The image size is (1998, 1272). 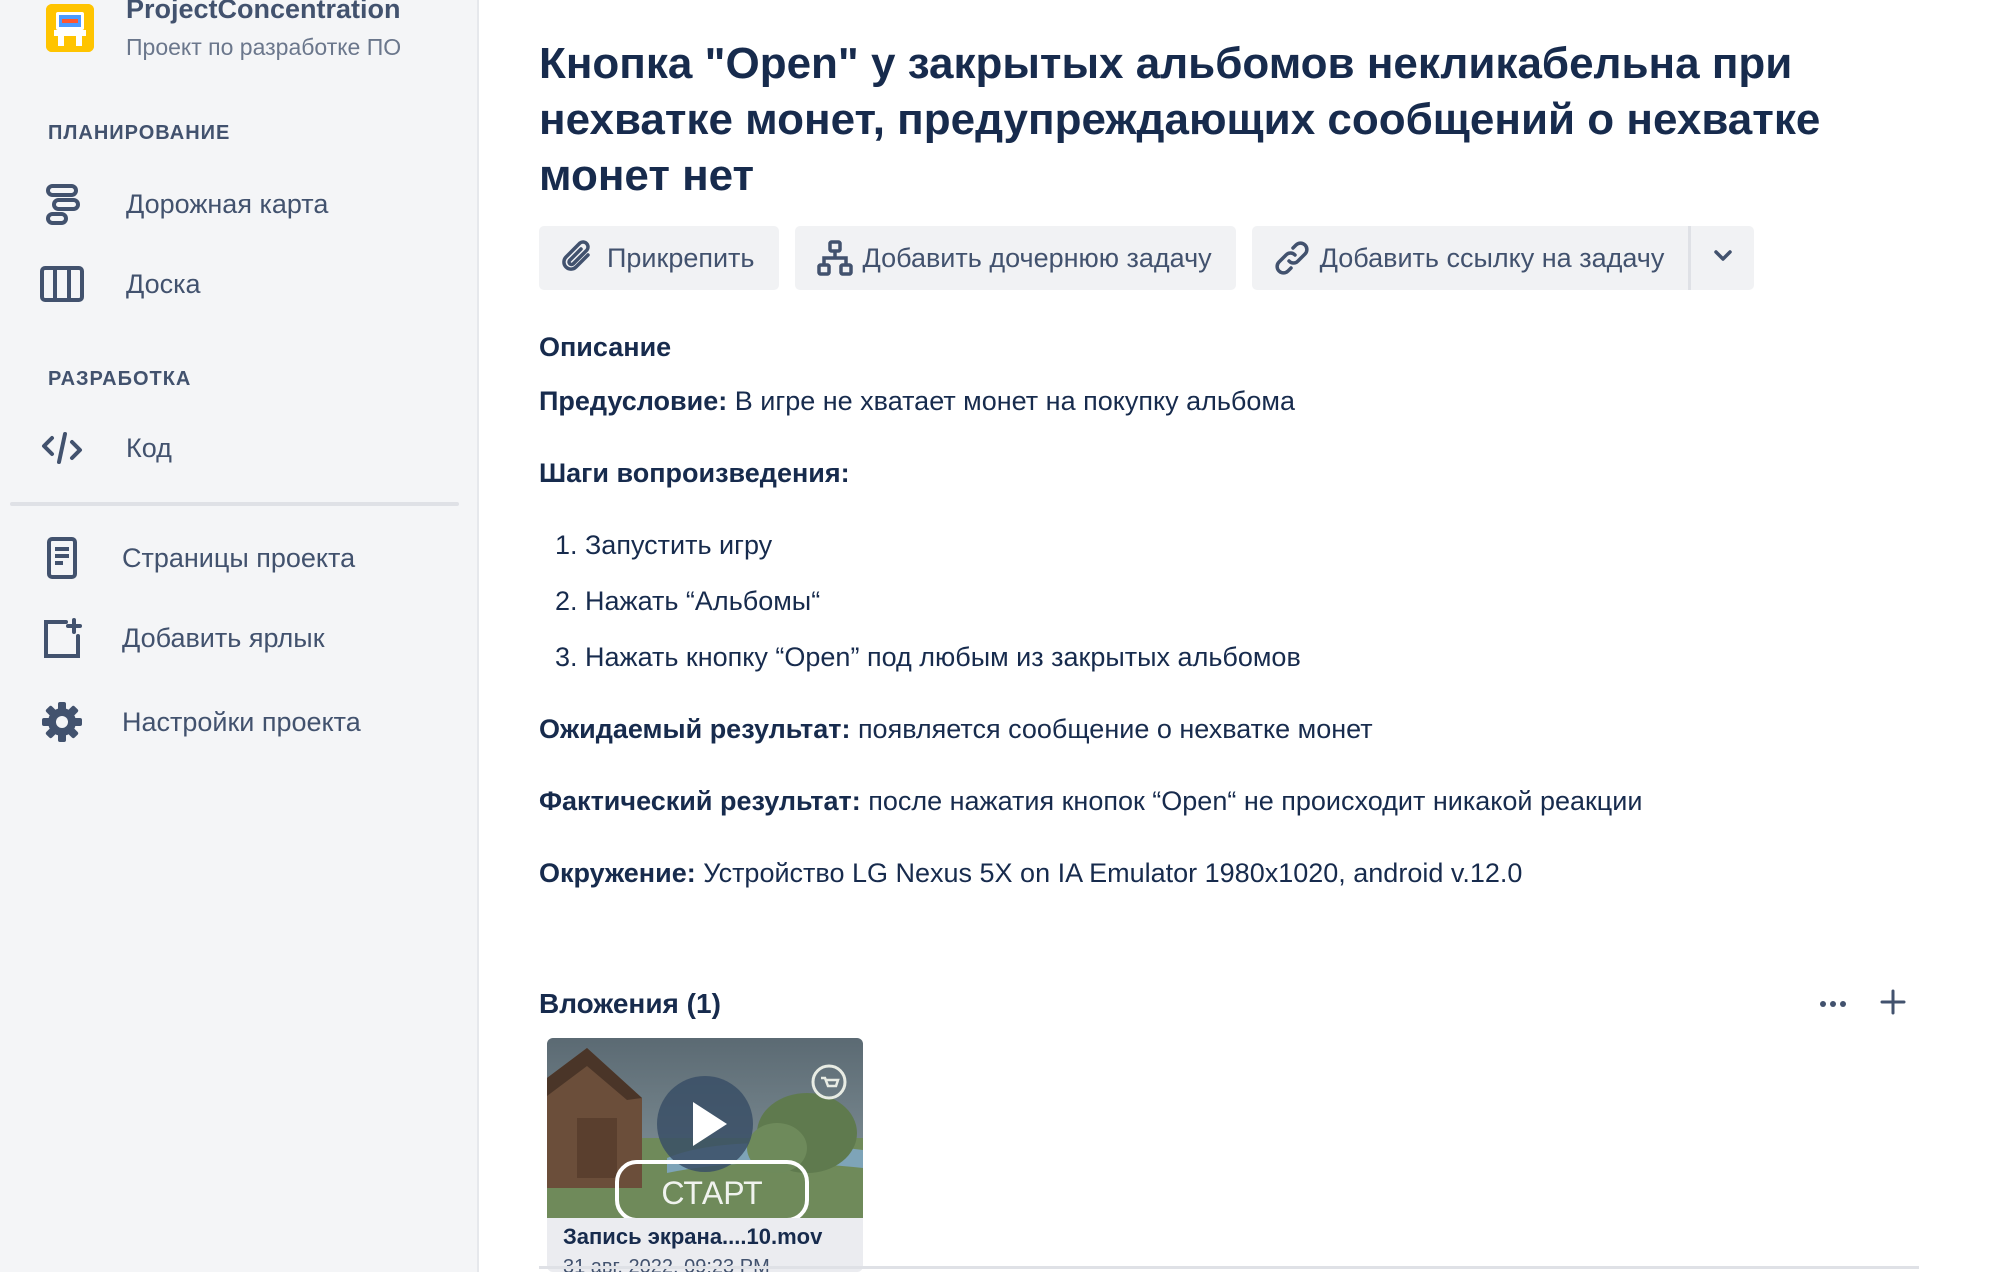 I want to click on environment-label: Окружение:, so click(x=617, y=873).